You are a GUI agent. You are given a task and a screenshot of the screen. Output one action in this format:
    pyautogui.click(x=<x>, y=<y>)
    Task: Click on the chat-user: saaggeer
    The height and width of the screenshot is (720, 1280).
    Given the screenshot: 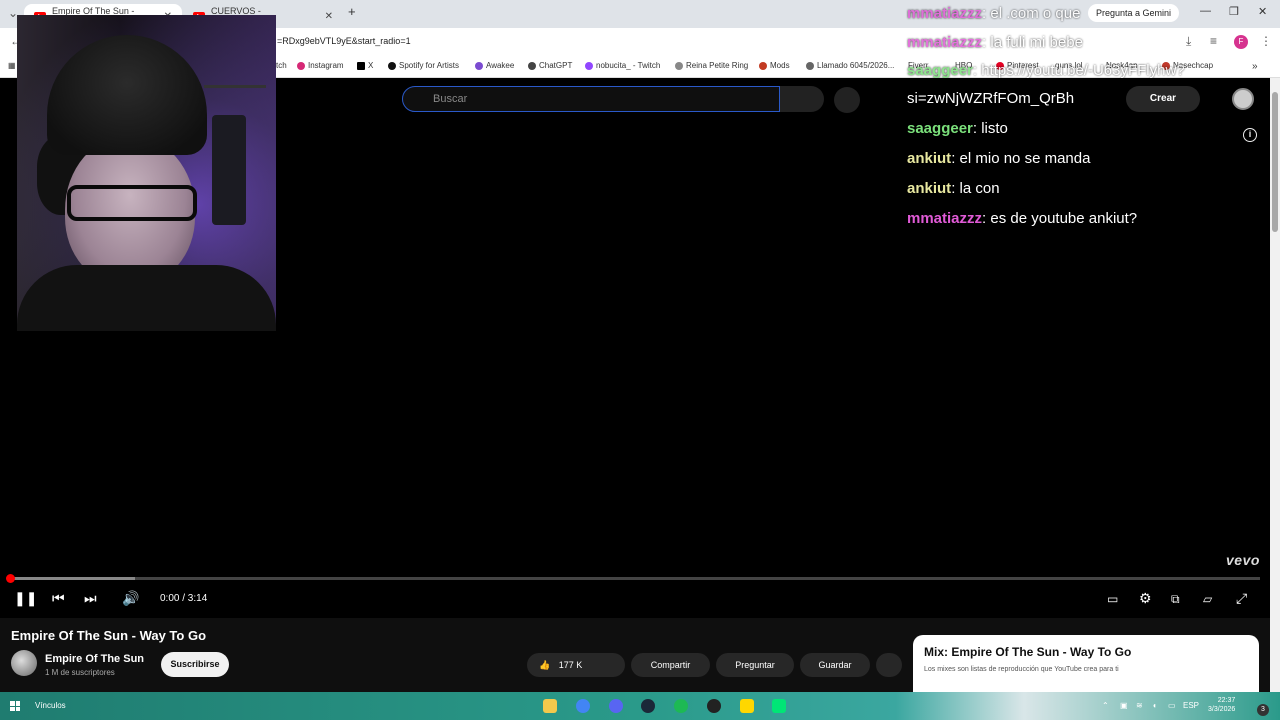 What is the action you would take?
    pyautogui.click(x=940, y=70)
    